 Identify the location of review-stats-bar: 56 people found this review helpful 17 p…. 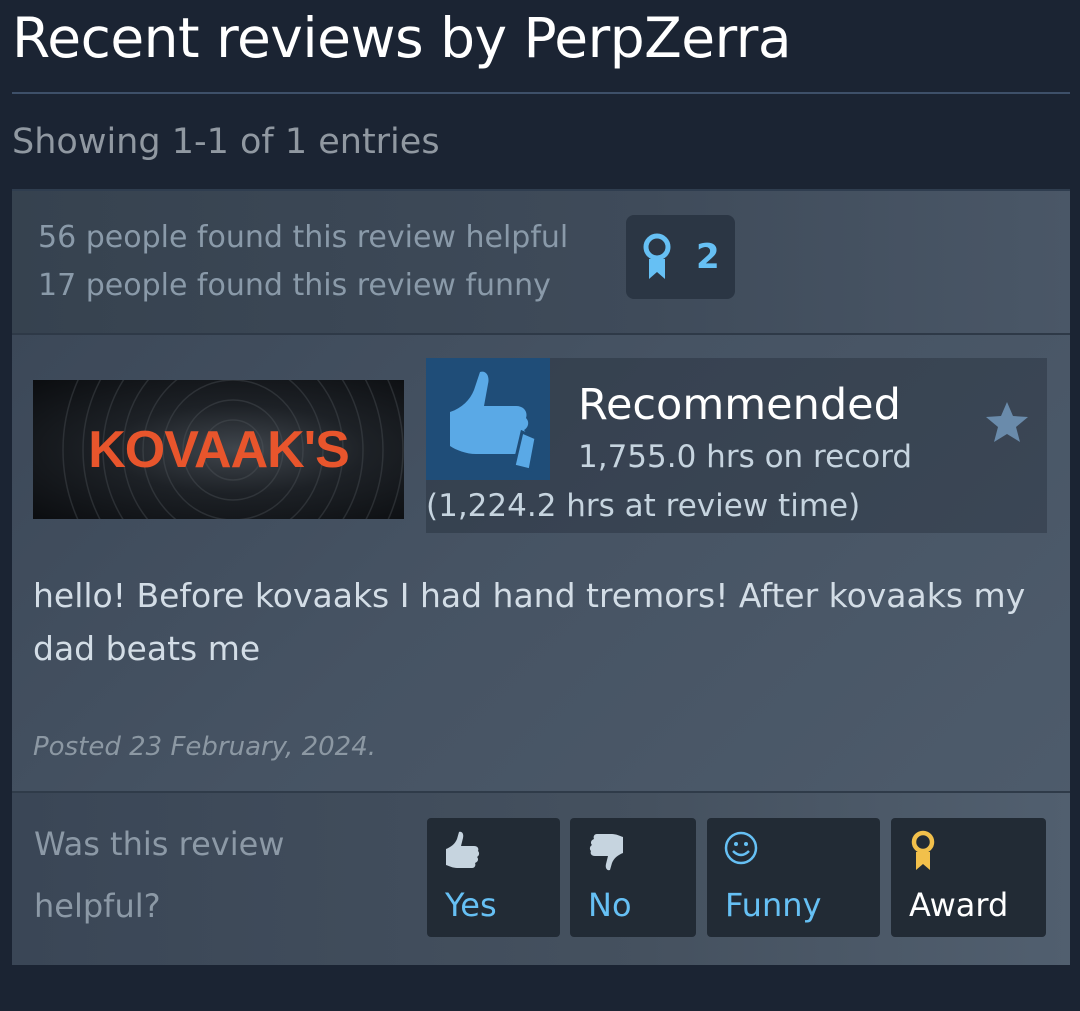
(541, 263).